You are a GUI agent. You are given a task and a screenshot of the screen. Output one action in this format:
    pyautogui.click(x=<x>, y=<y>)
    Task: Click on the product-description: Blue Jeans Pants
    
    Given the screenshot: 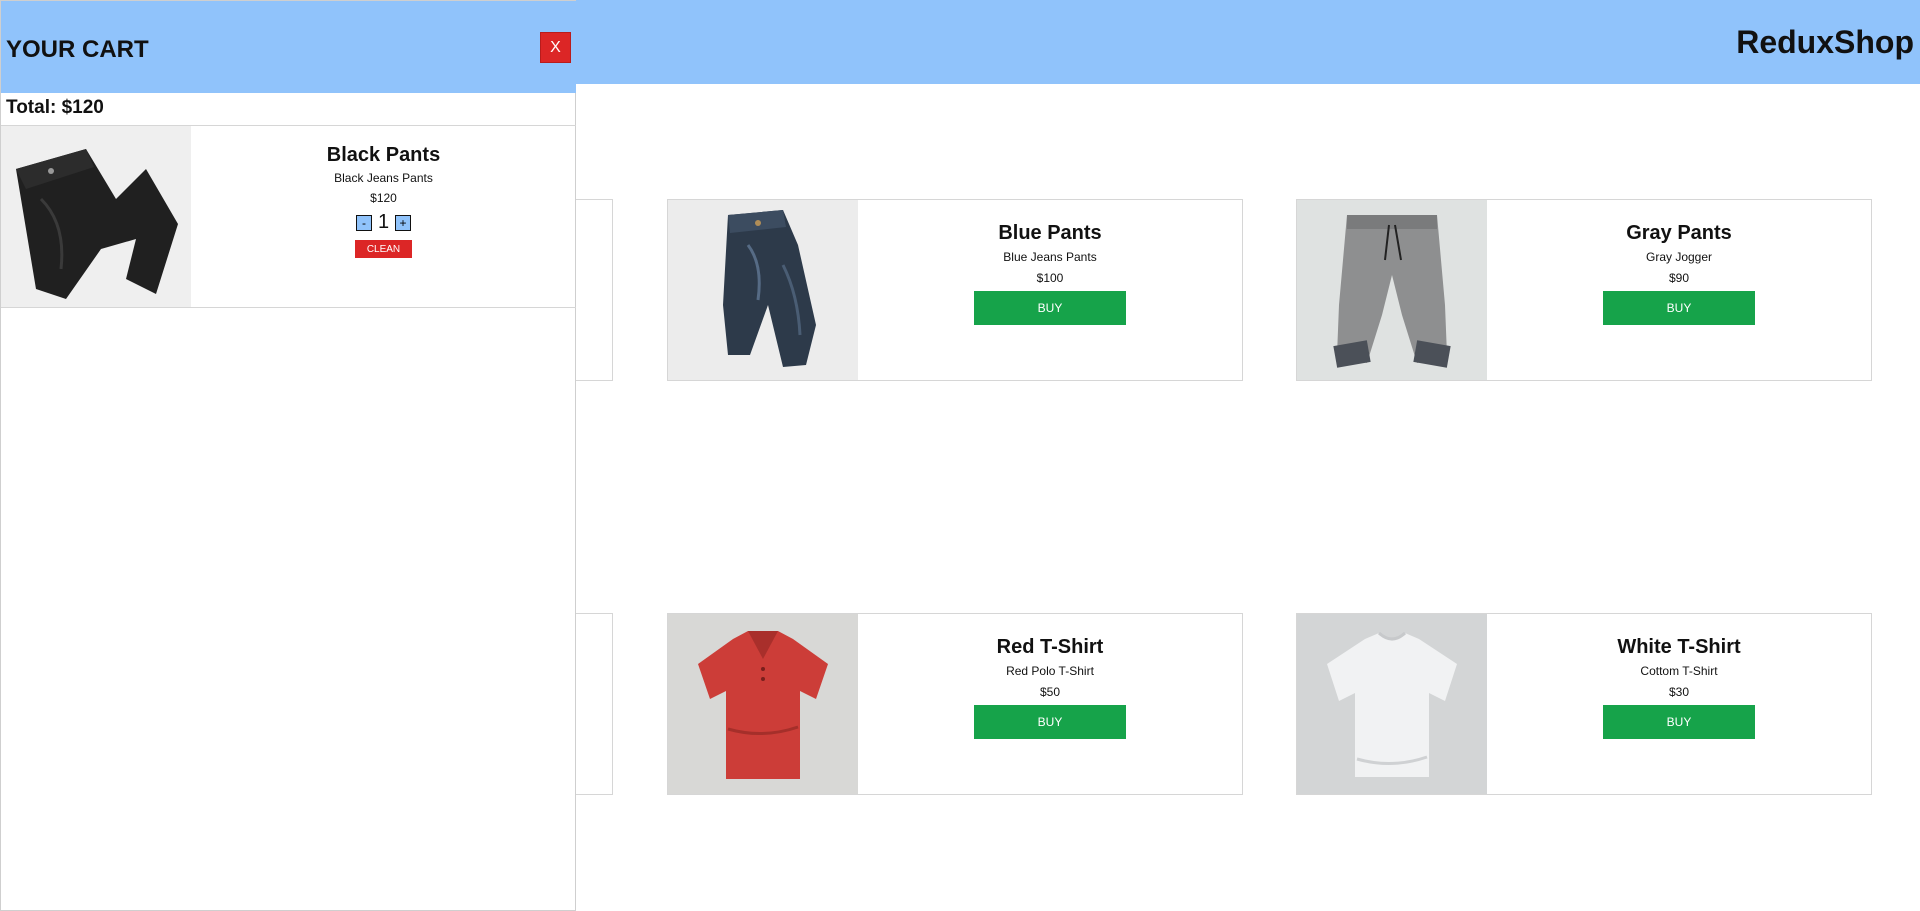 What is the action you would take?
    pyautogui.click(x=1050, y=257)
    